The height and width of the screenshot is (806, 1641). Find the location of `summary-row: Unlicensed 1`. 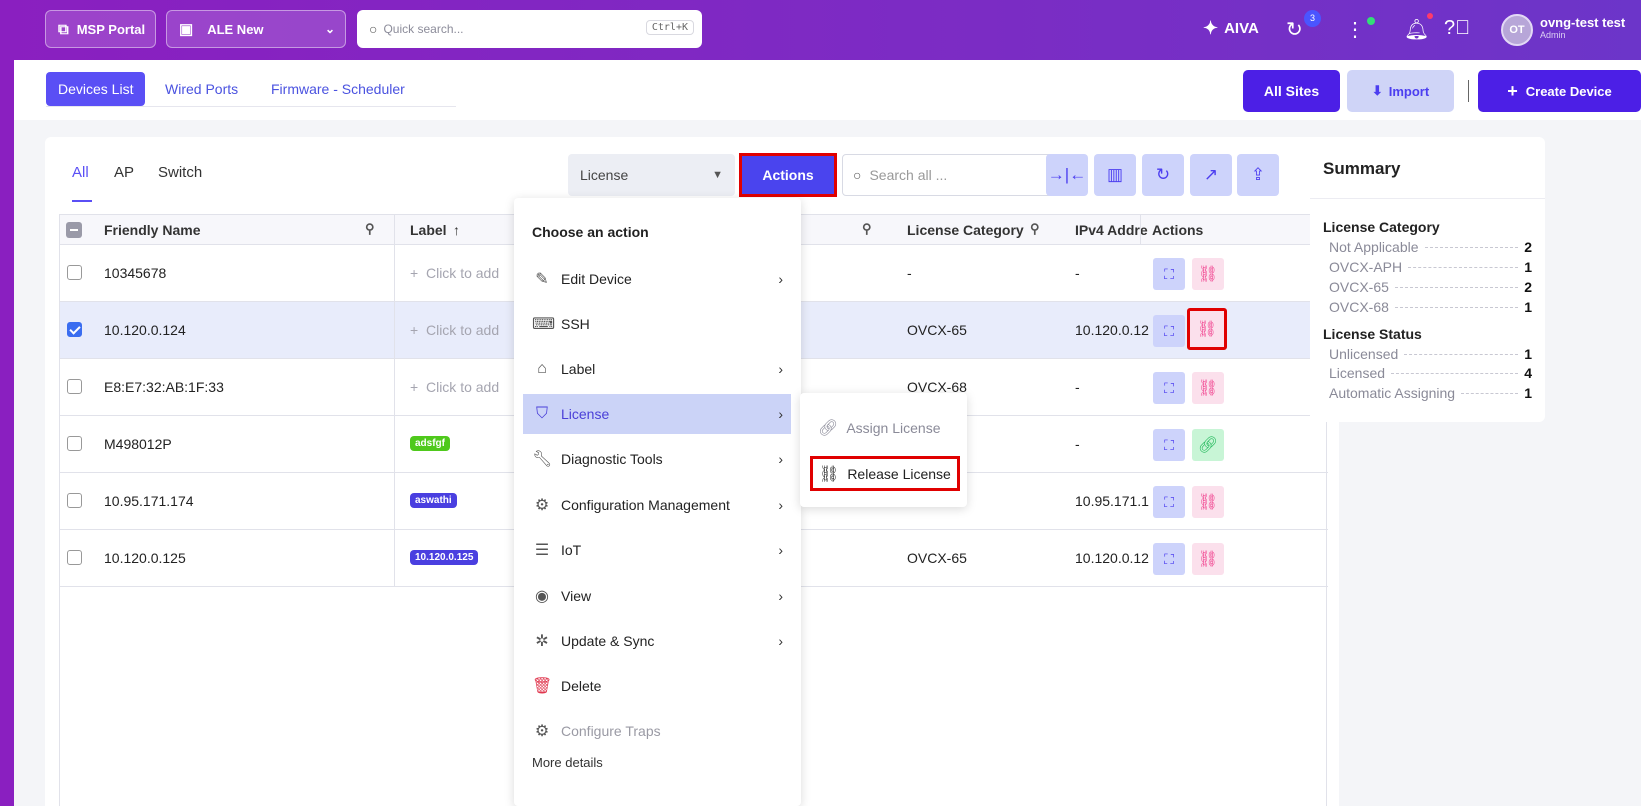

summary-row: Unlicensed 1 is located at coordinates (1430, 354).